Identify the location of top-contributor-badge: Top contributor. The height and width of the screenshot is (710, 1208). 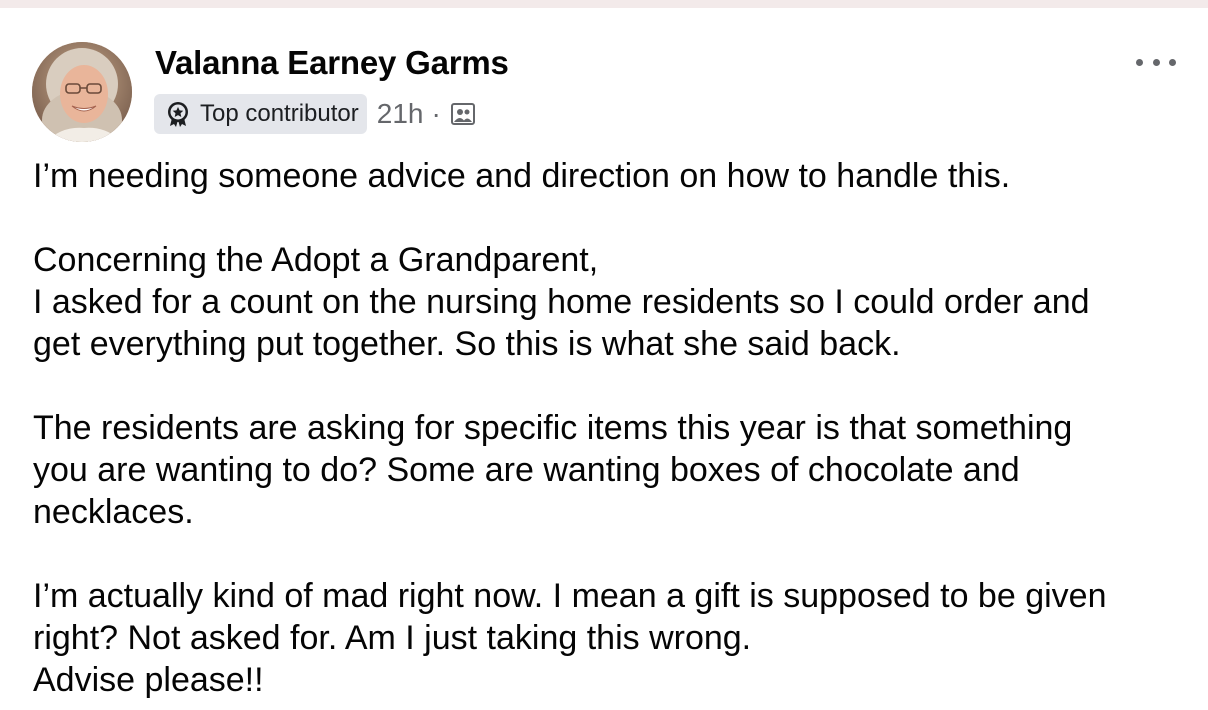
(260, 114).